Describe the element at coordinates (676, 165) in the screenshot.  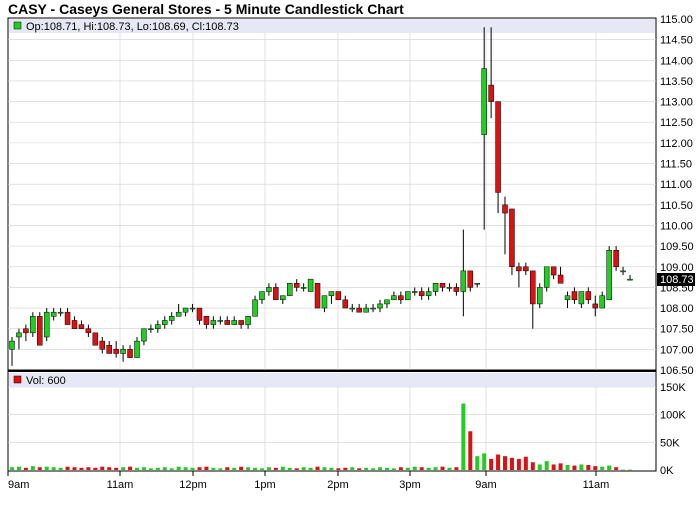
I see `price-tick-label: 111.50` at that location.